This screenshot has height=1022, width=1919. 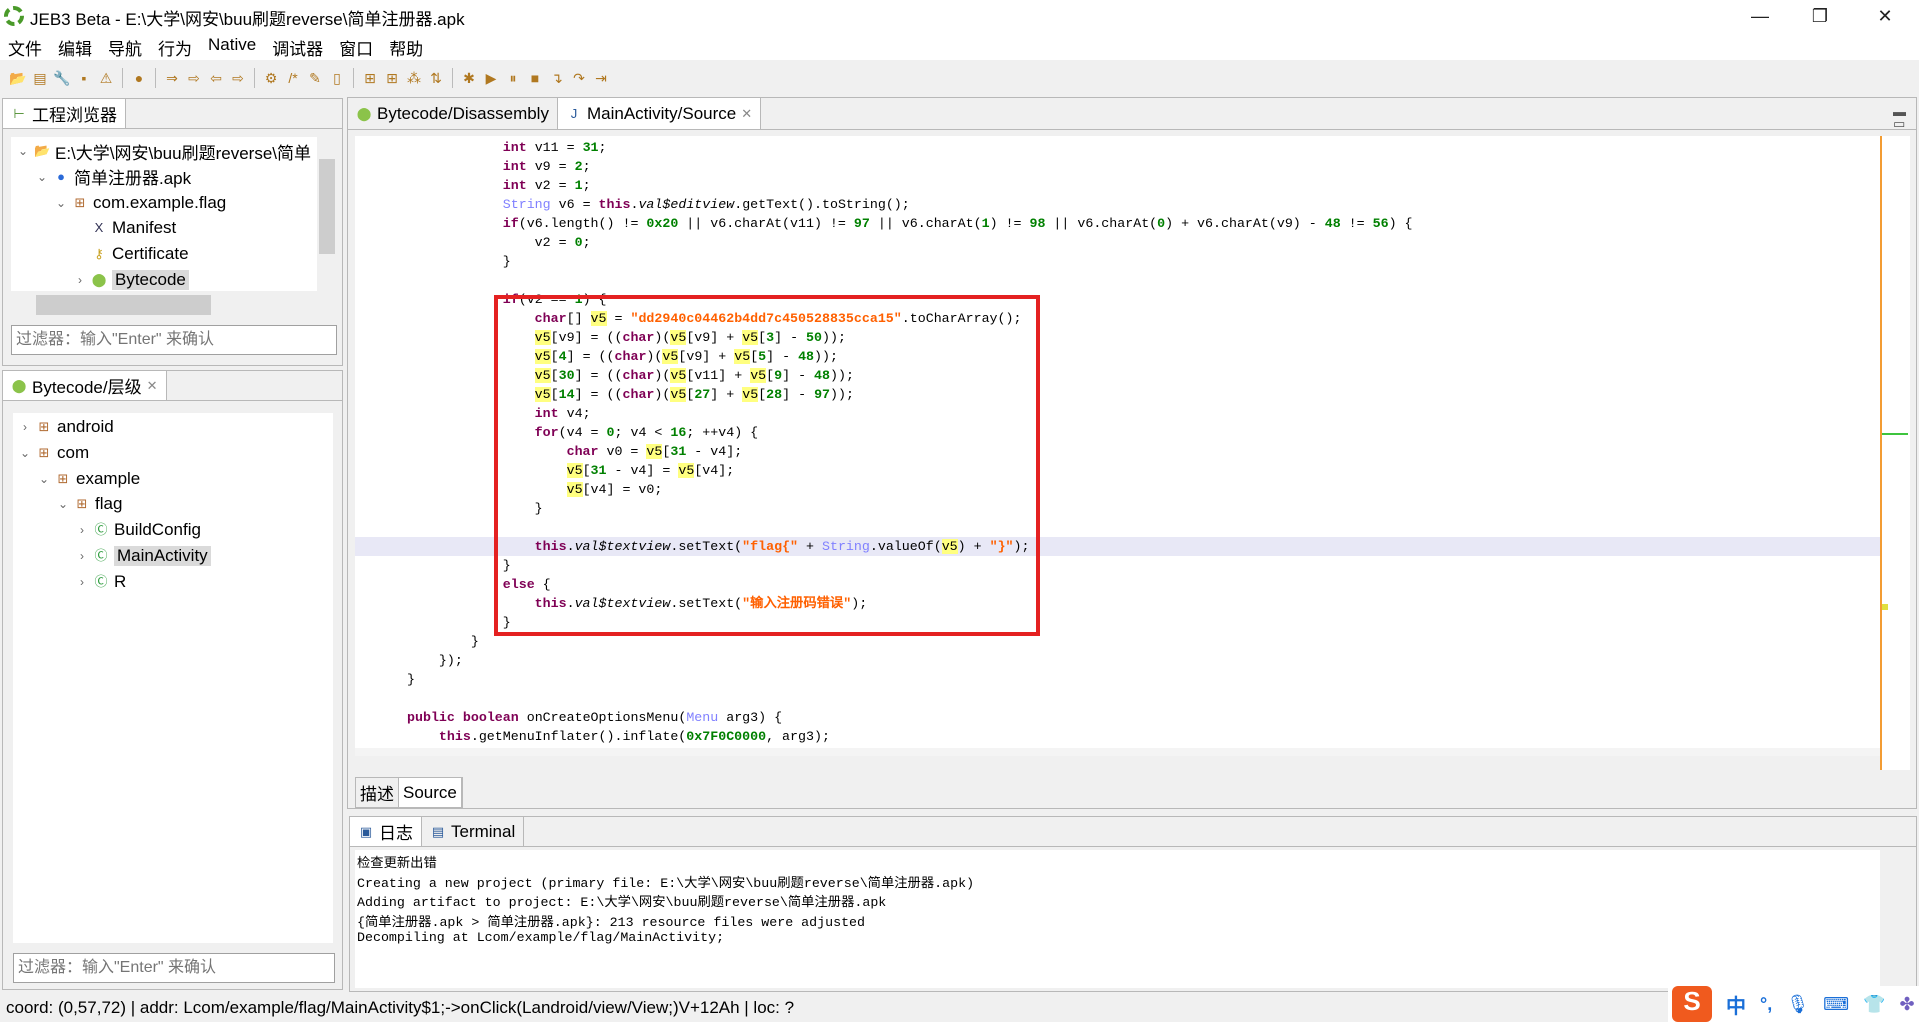 I want to click on package-icon: ⊞, so click(x=80, y=202).